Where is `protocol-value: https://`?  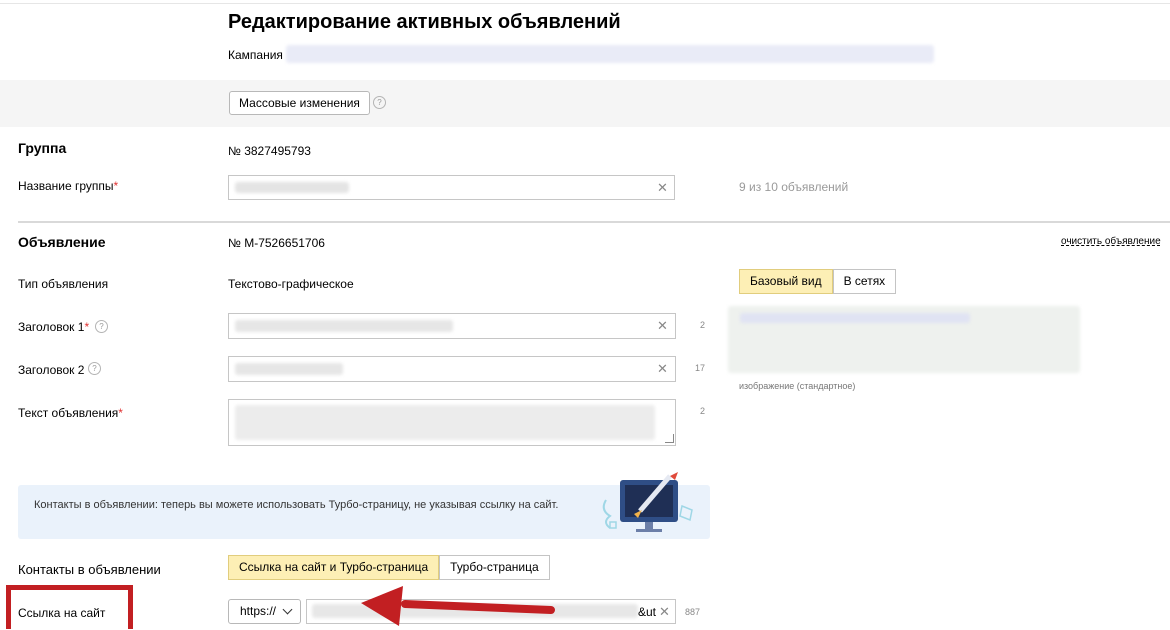 protocol-value: https:// is located at coordinates (258, 611).